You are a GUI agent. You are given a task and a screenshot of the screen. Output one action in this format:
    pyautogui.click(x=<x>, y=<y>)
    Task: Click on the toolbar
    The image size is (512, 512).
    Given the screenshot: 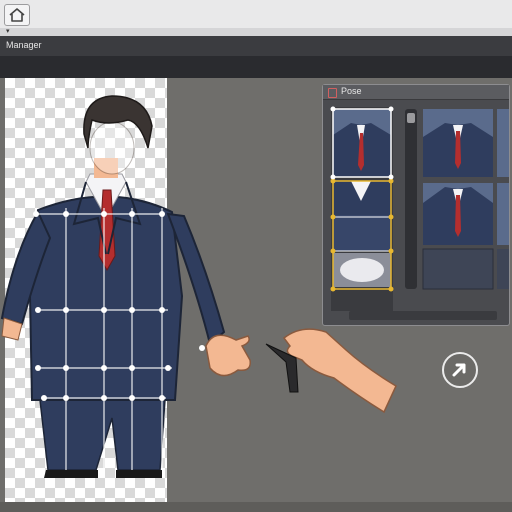 What is the action you would take?
    pyautogui.click(x=256, y=67)
    